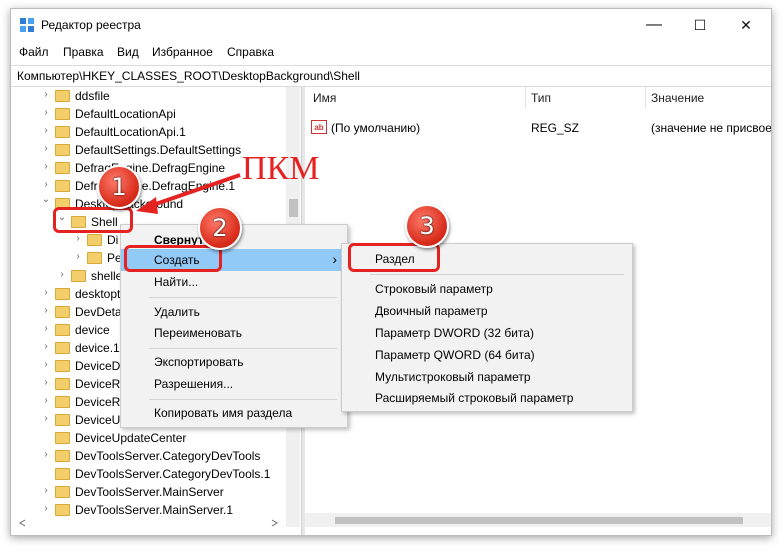 This screenshot has height=546, width=783. I want to click on step-badge-2: 2, so click(220, 228).